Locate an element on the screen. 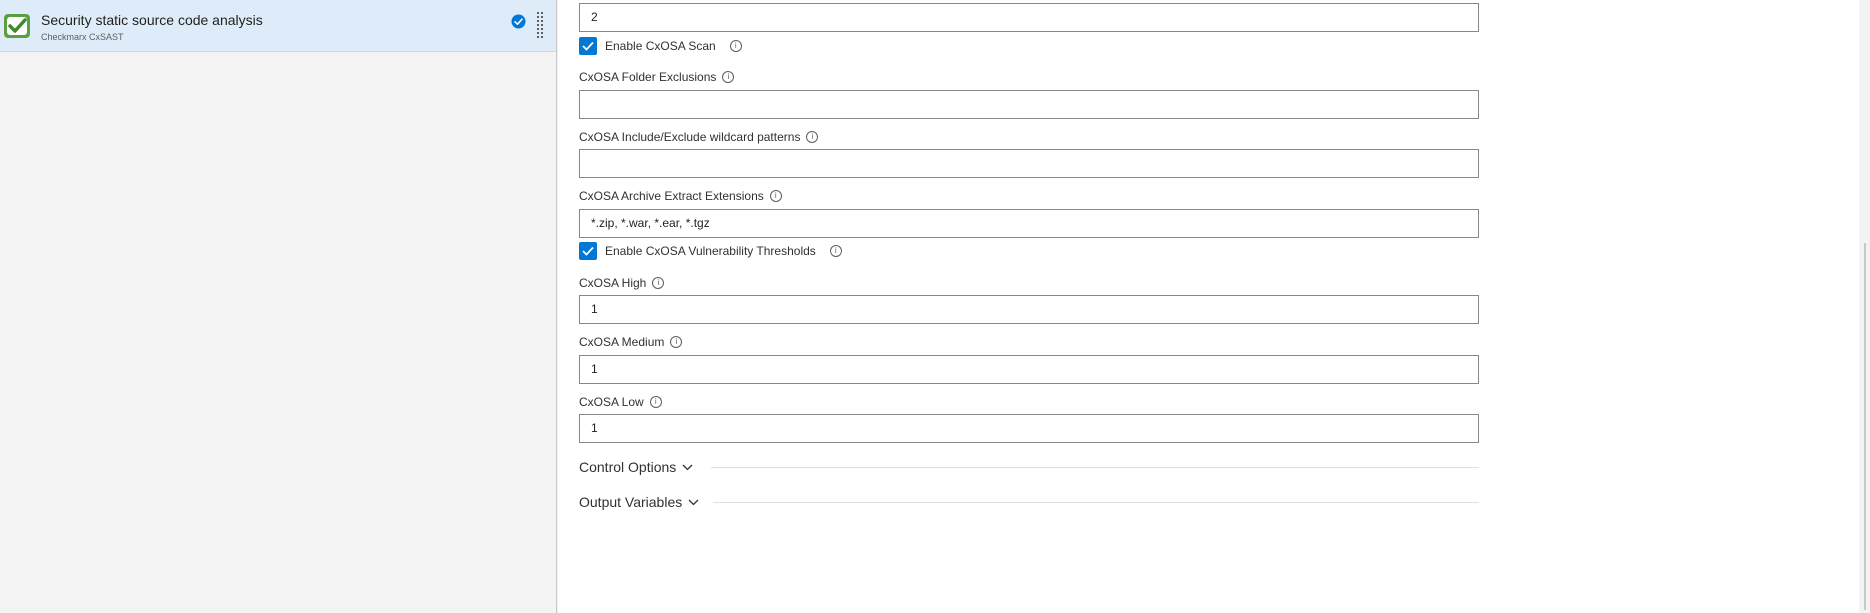 The image size is (1870, 613). archive-extensions-input: *.zip, *.war, *.ear, *.tgz is located at coordinates (1029, 223).